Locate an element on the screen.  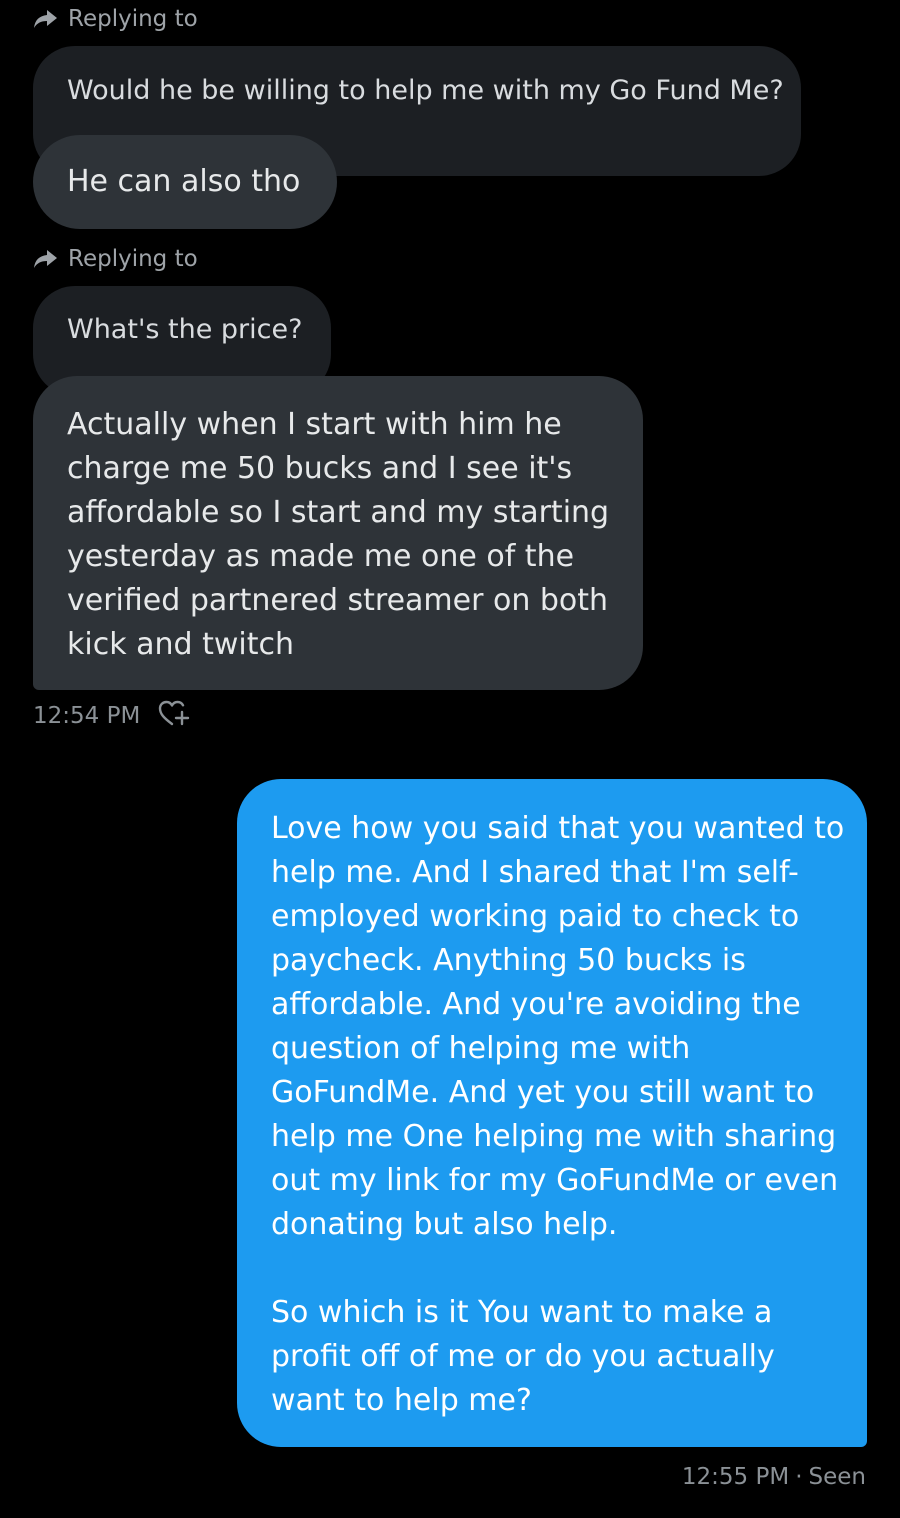
message-meta: 12:54 PM is located at coordinates (111, 716).